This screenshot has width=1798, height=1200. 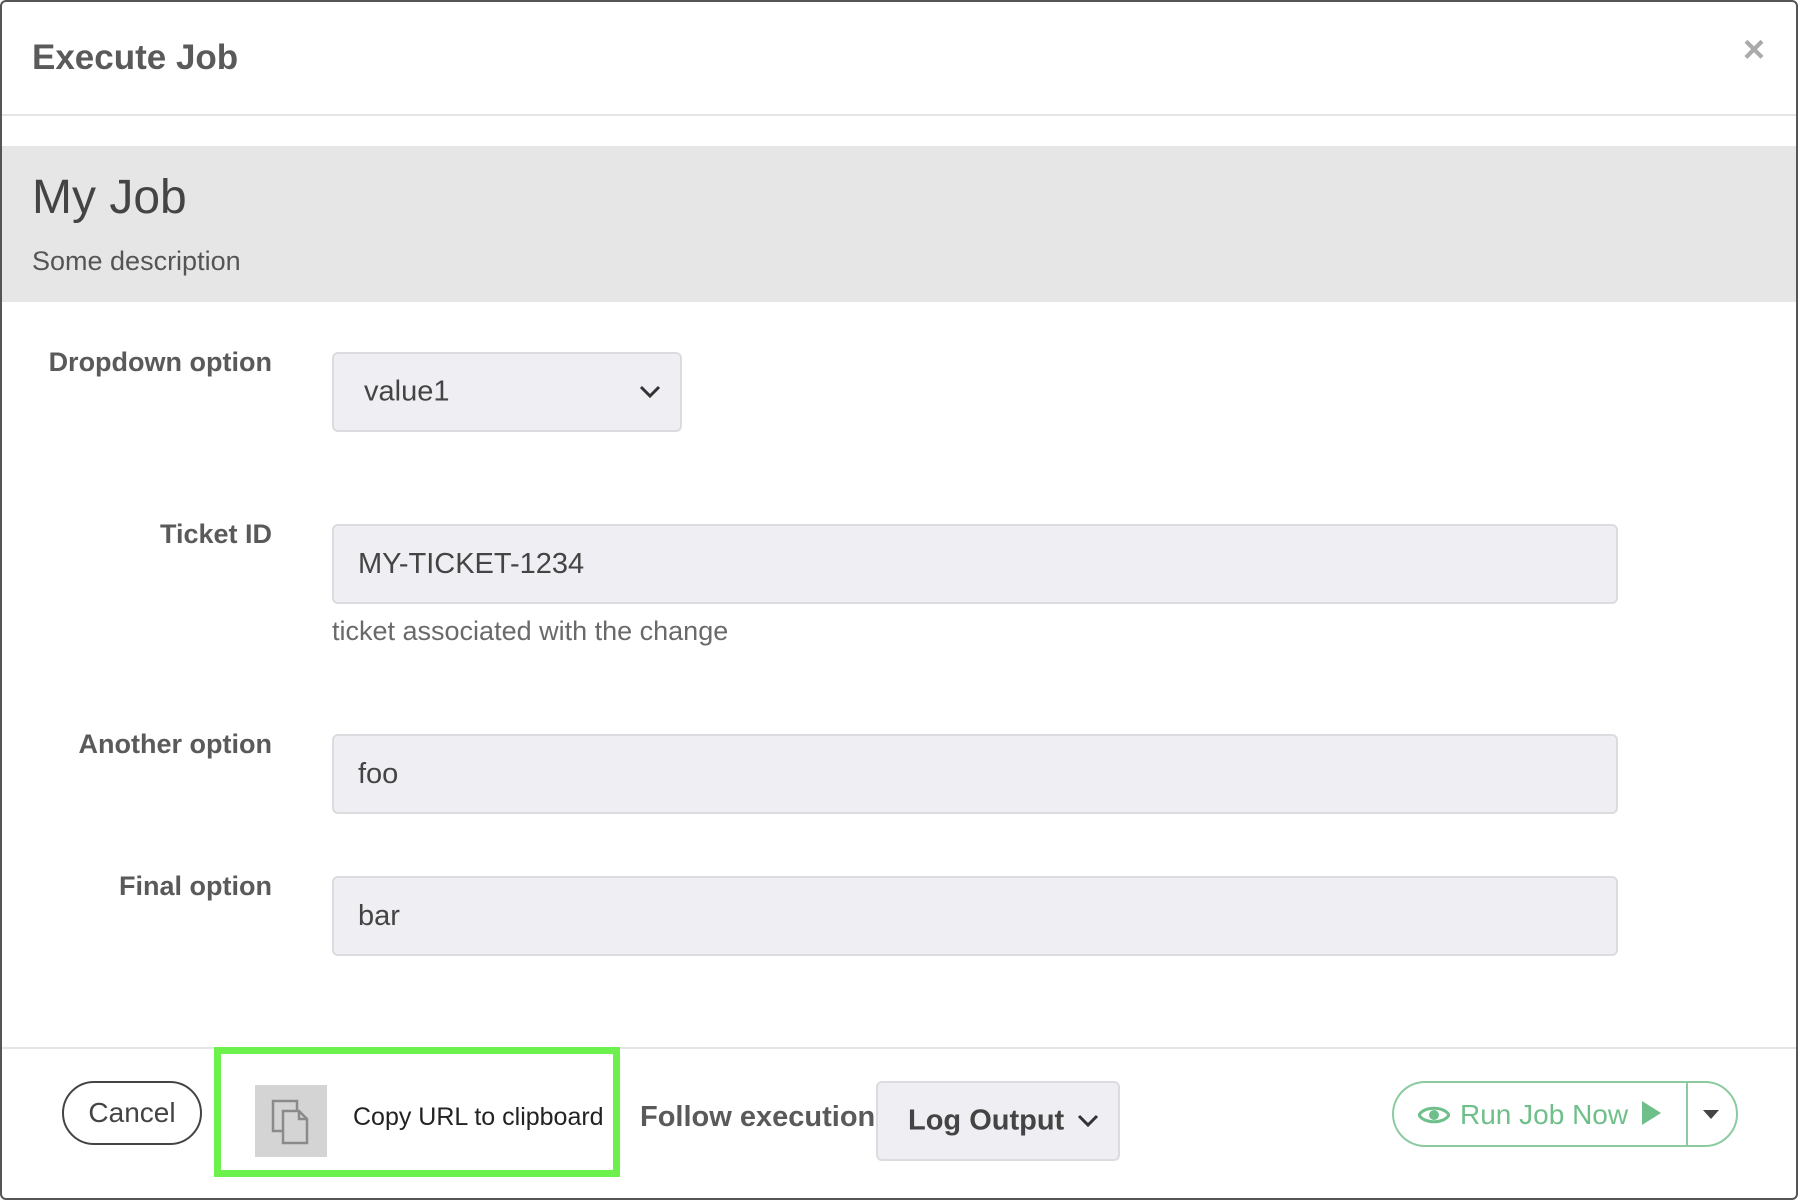 I want to click on ticket-id-help: ticket associated with the change, so click(x=530, y=631).